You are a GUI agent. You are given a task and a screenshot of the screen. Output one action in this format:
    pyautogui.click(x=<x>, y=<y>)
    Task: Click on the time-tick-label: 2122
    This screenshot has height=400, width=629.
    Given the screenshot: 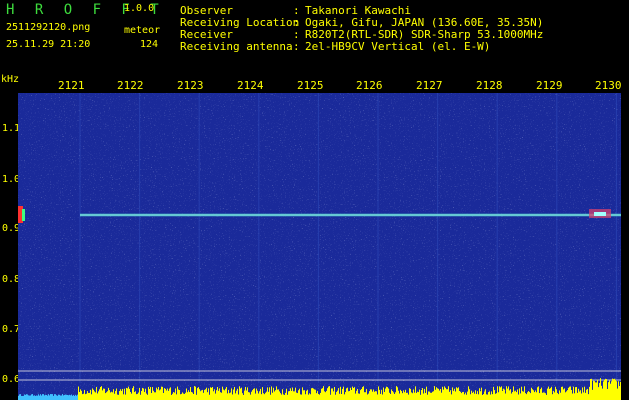 What is the action you would take?
    pyautogui.click(x=130, y=85)
    